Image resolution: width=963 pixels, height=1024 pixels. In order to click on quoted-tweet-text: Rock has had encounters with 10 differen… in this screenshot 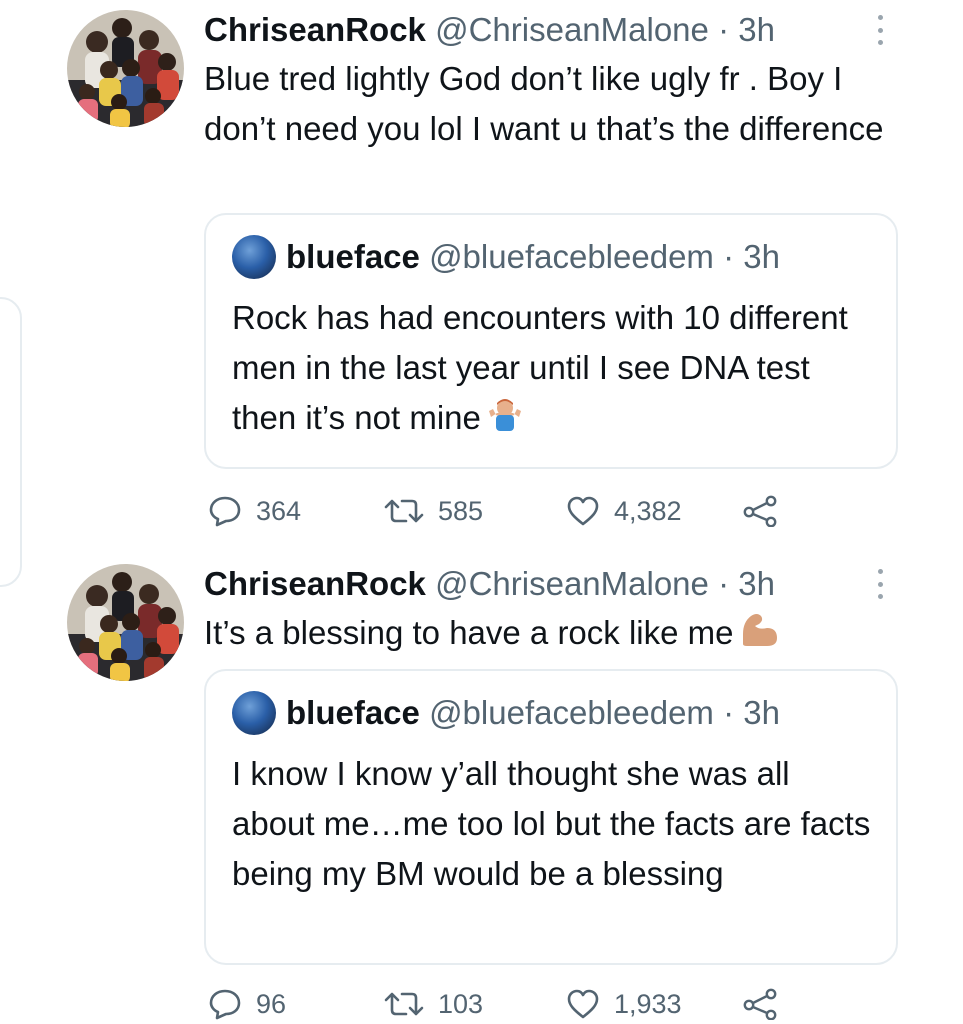, I will do `click(540, 367)`.